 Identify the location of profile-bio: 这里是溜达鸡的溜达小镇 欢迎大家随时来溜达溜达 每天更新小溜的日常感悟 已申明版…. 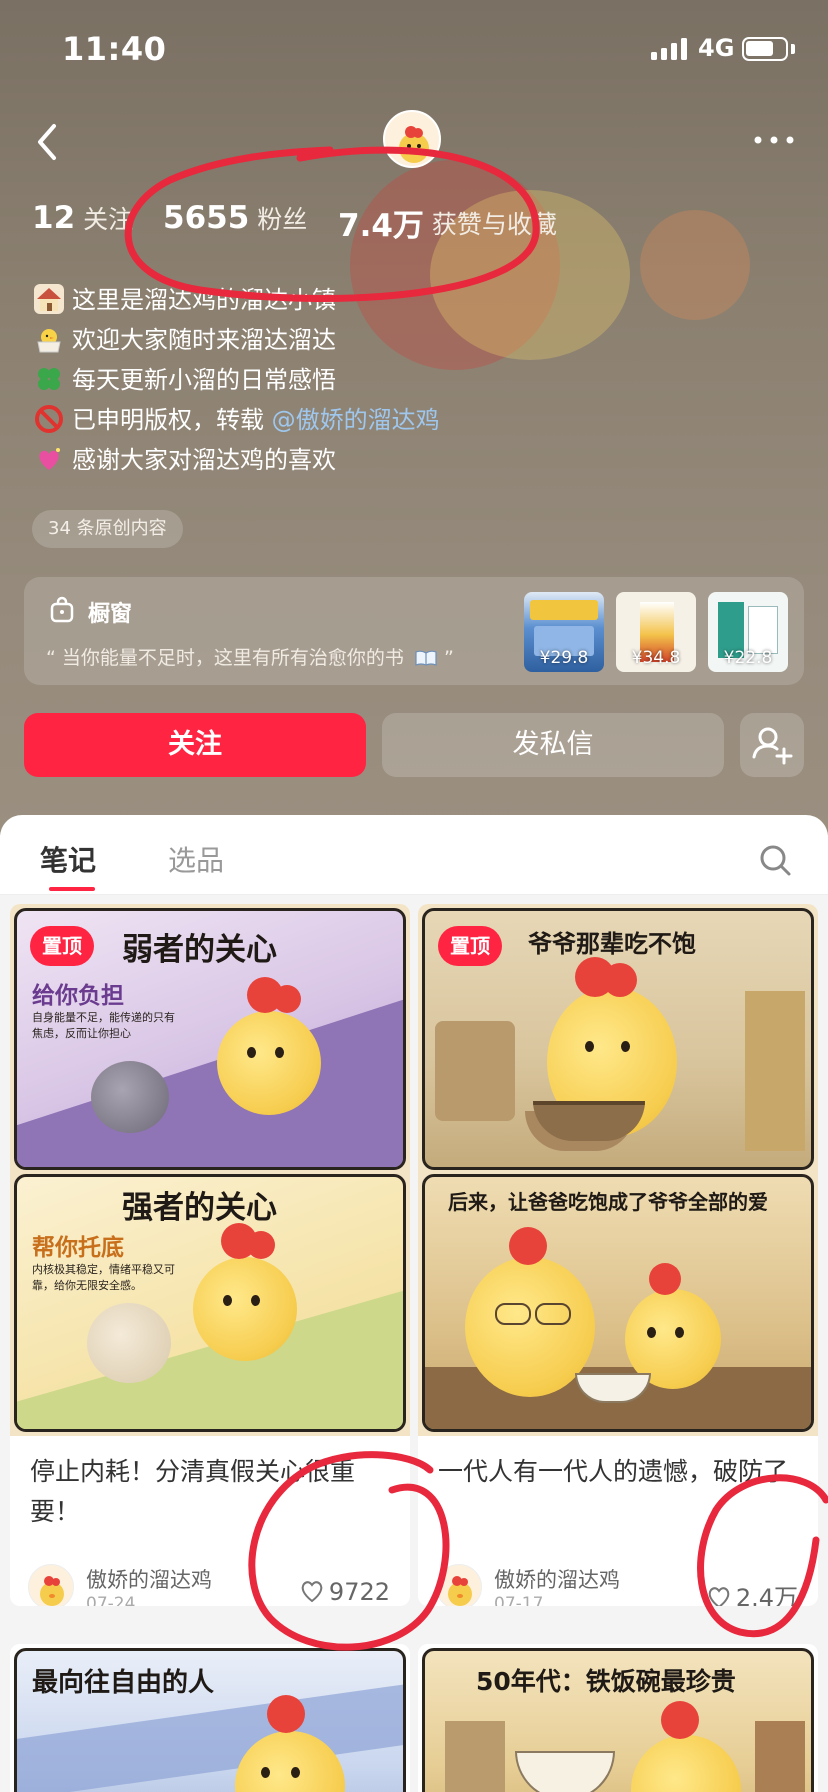
(237, 380).